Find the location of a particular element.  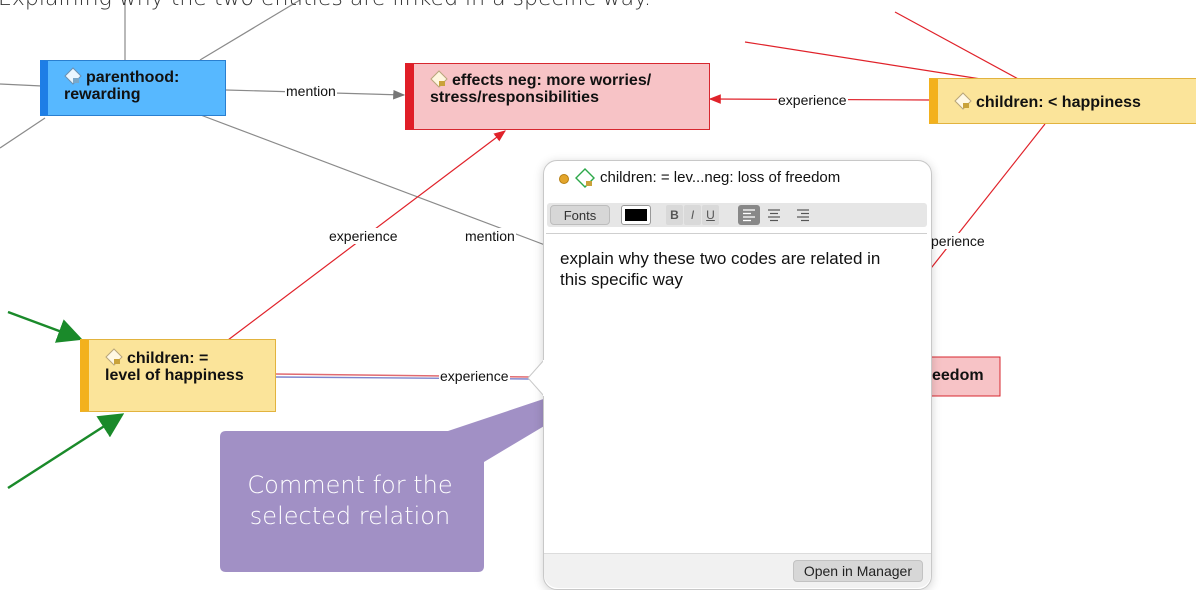

node-label: rewarding is located at coordinates (102, 94).